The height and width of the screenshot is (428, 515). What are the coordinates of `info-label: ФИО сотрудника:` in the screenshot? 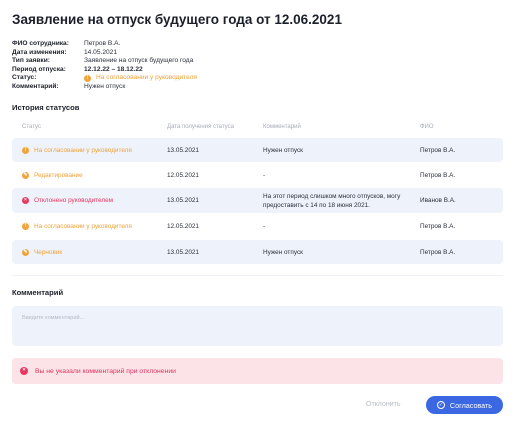 It's located at (40, 43).